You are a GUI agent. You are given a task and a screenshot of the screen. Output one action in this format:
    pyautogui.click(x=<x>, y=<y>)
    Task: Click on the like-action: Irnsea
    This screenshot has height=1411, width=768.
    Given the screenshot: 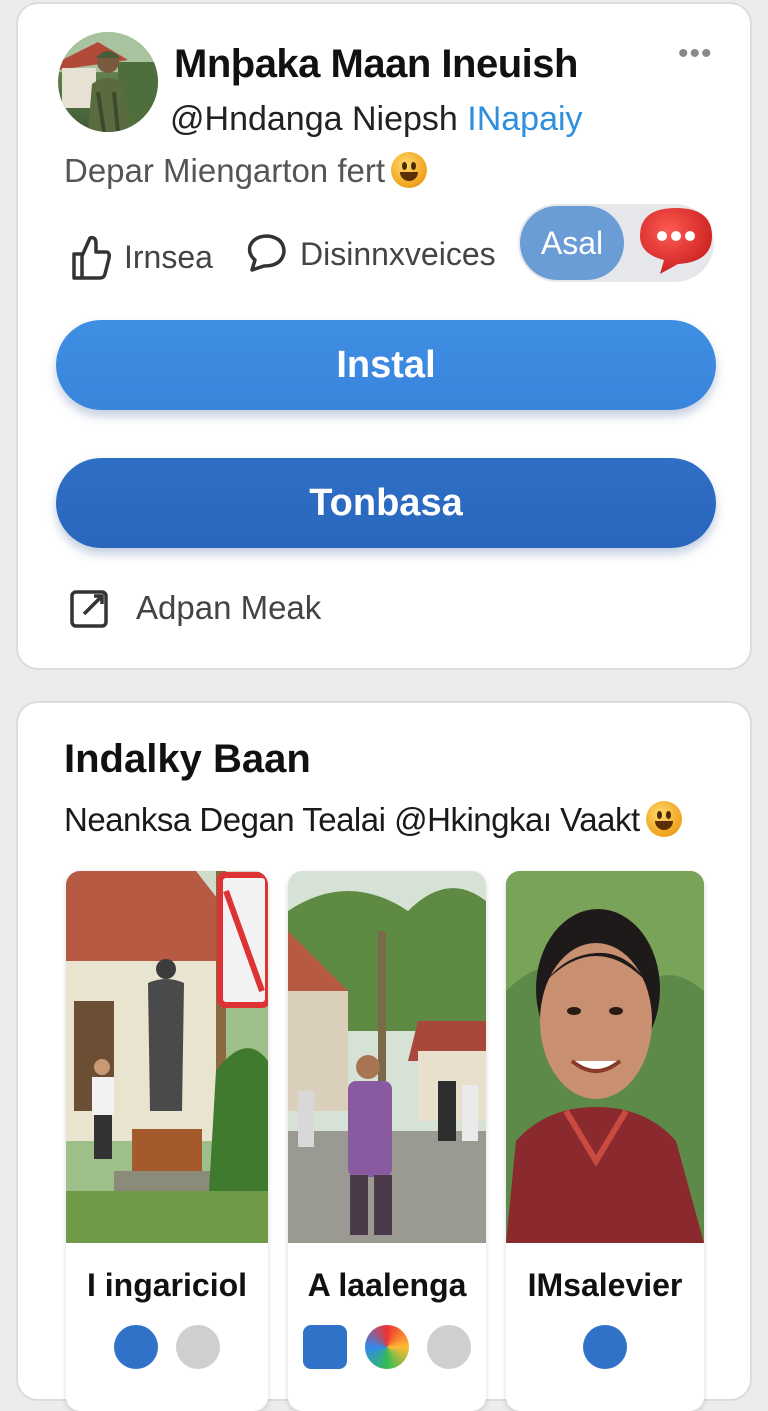 What is the action you would take?
    pyautogui.click(x=140, y=257)
    